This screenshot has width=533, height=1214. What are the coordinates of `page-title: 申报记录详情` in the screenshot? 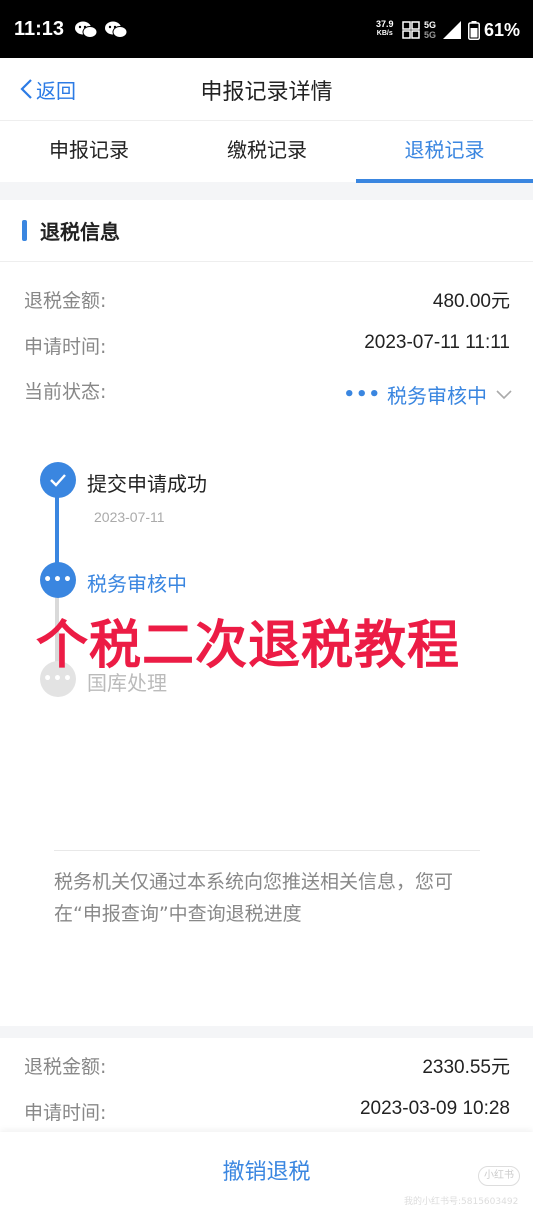 It's located at (266, 92).